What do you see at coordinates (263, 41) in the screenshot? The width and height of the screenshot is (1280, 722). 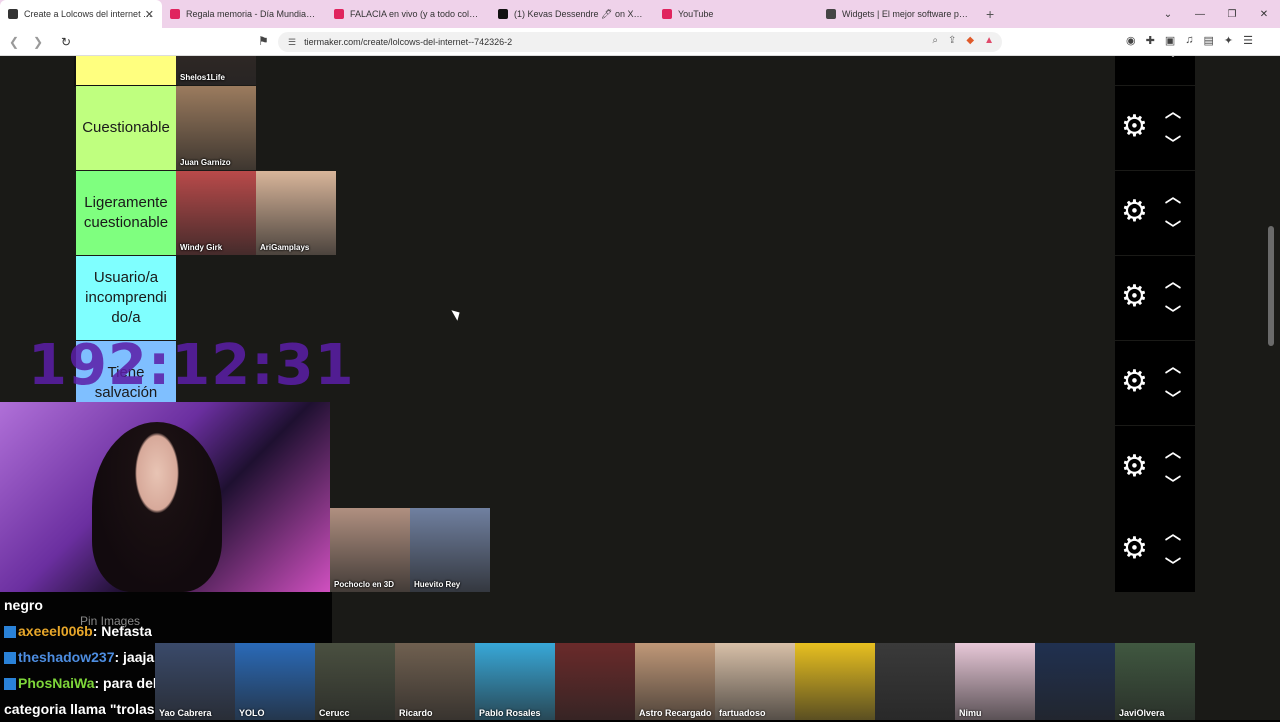 I see `bookmark-icon: ⚑` at bounding box center [263, 41].